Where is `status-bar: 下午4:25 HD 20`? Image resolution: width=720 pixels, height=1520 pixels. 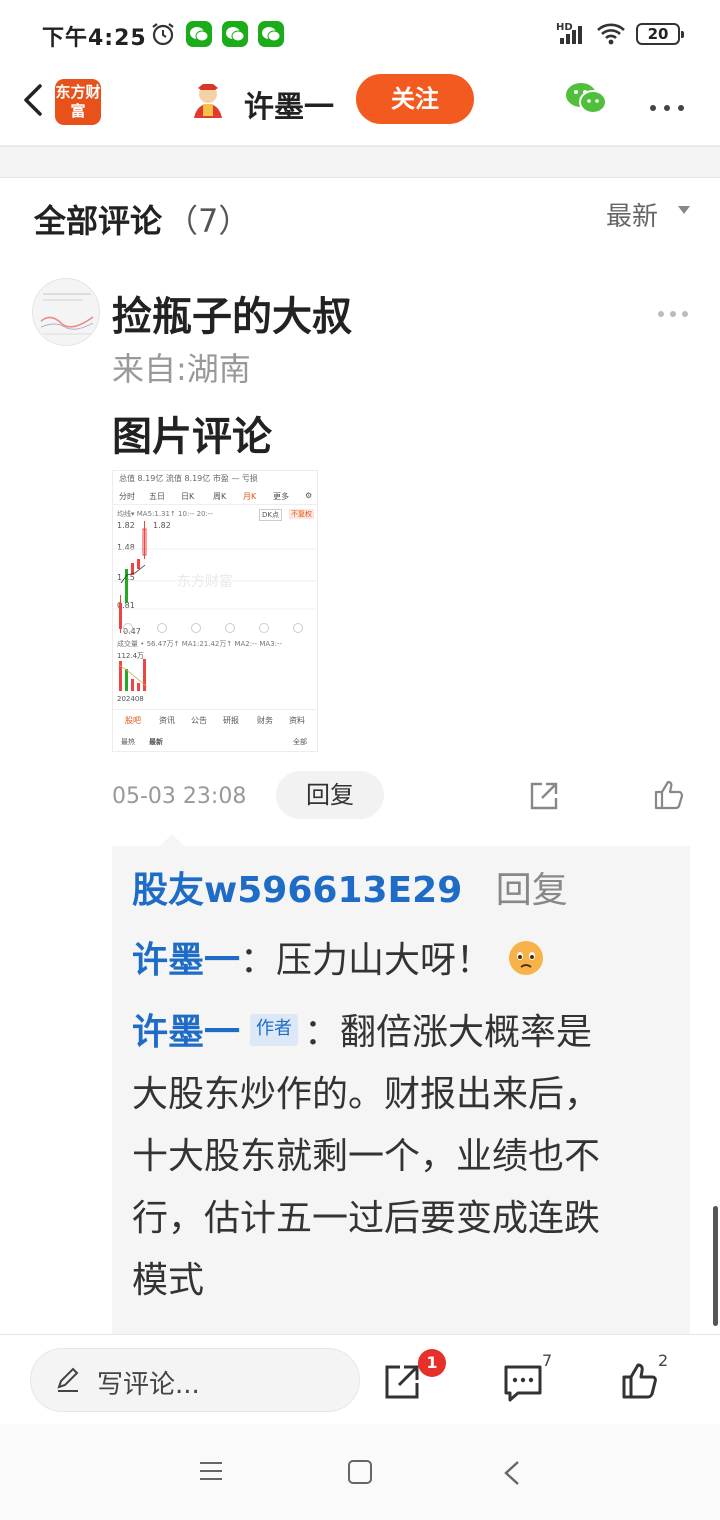
status-bar: 下午4:25 HD 20 is located at coordinates (360, 33).